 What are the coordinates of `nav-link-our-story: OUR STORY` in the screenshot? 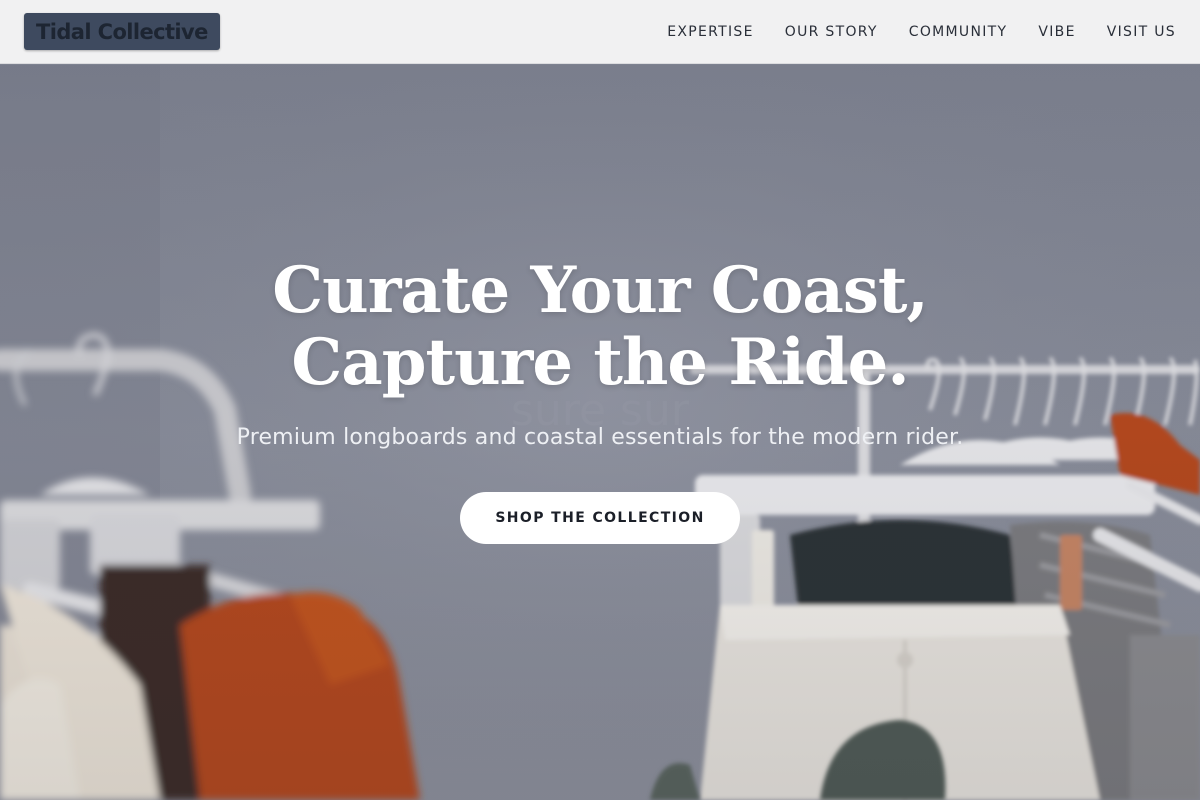 It's located at (831, 32).